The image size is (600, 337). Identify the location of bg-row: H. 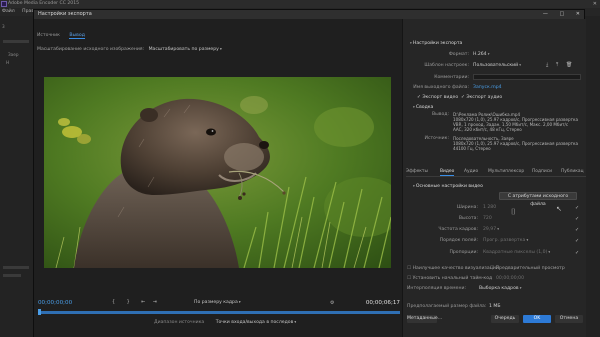
(8, 62).